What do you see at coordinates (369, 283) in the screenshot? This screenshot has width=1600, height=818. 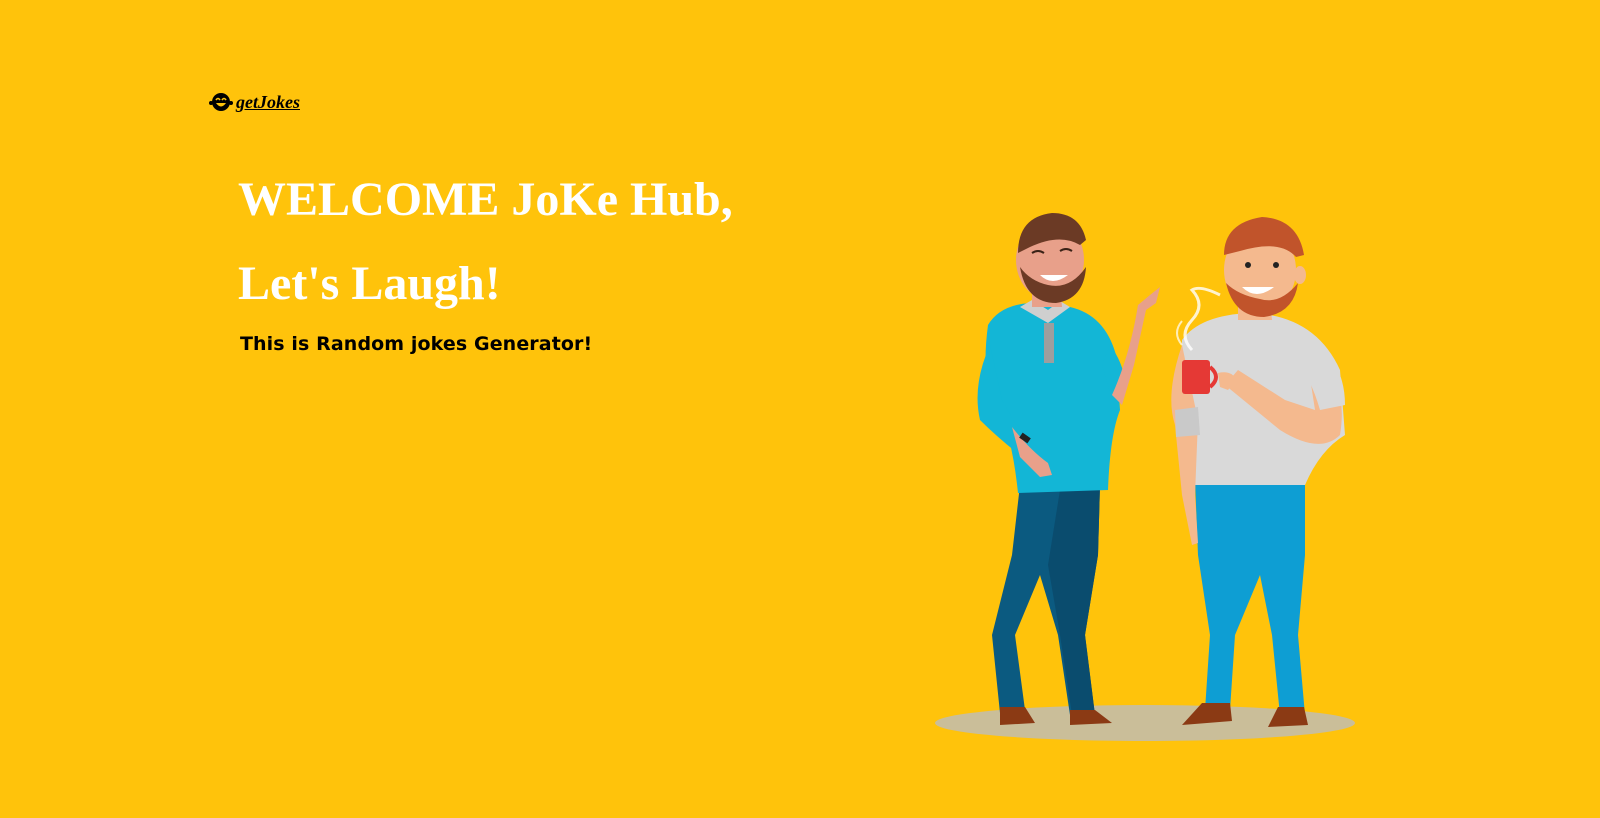 I see `hero-title-line-2: Let's Laugh!` at bounding box center [369, 283].